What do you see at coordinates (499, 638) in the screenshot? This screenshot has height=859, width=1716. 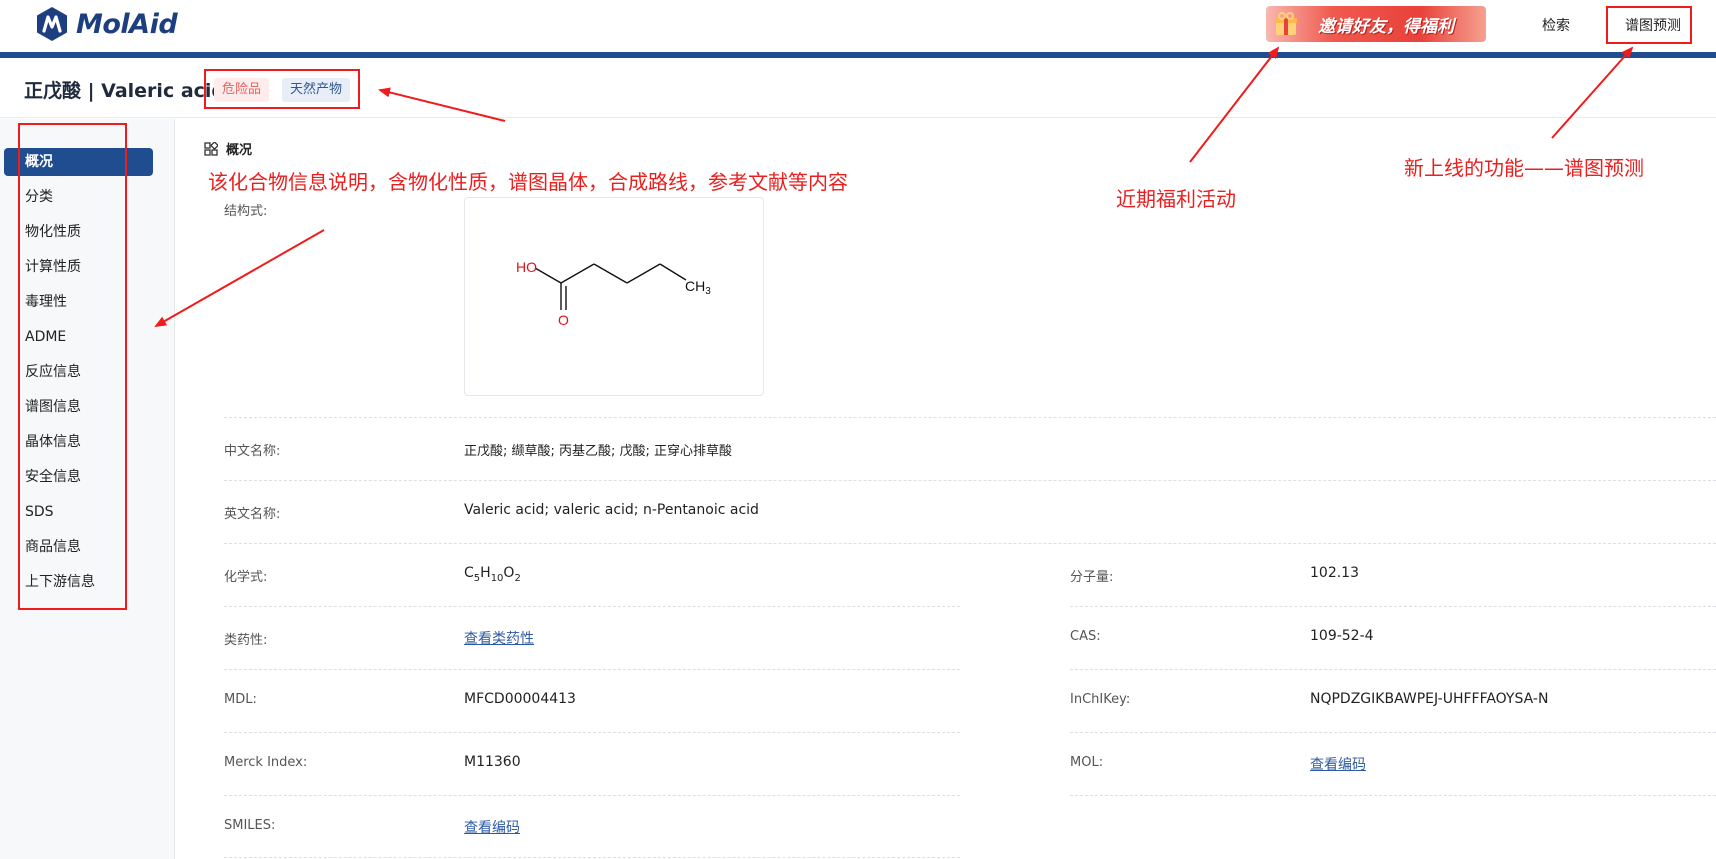 I see `view-druglikeness-link: 查看类药性` at bounding box center [499, 638].